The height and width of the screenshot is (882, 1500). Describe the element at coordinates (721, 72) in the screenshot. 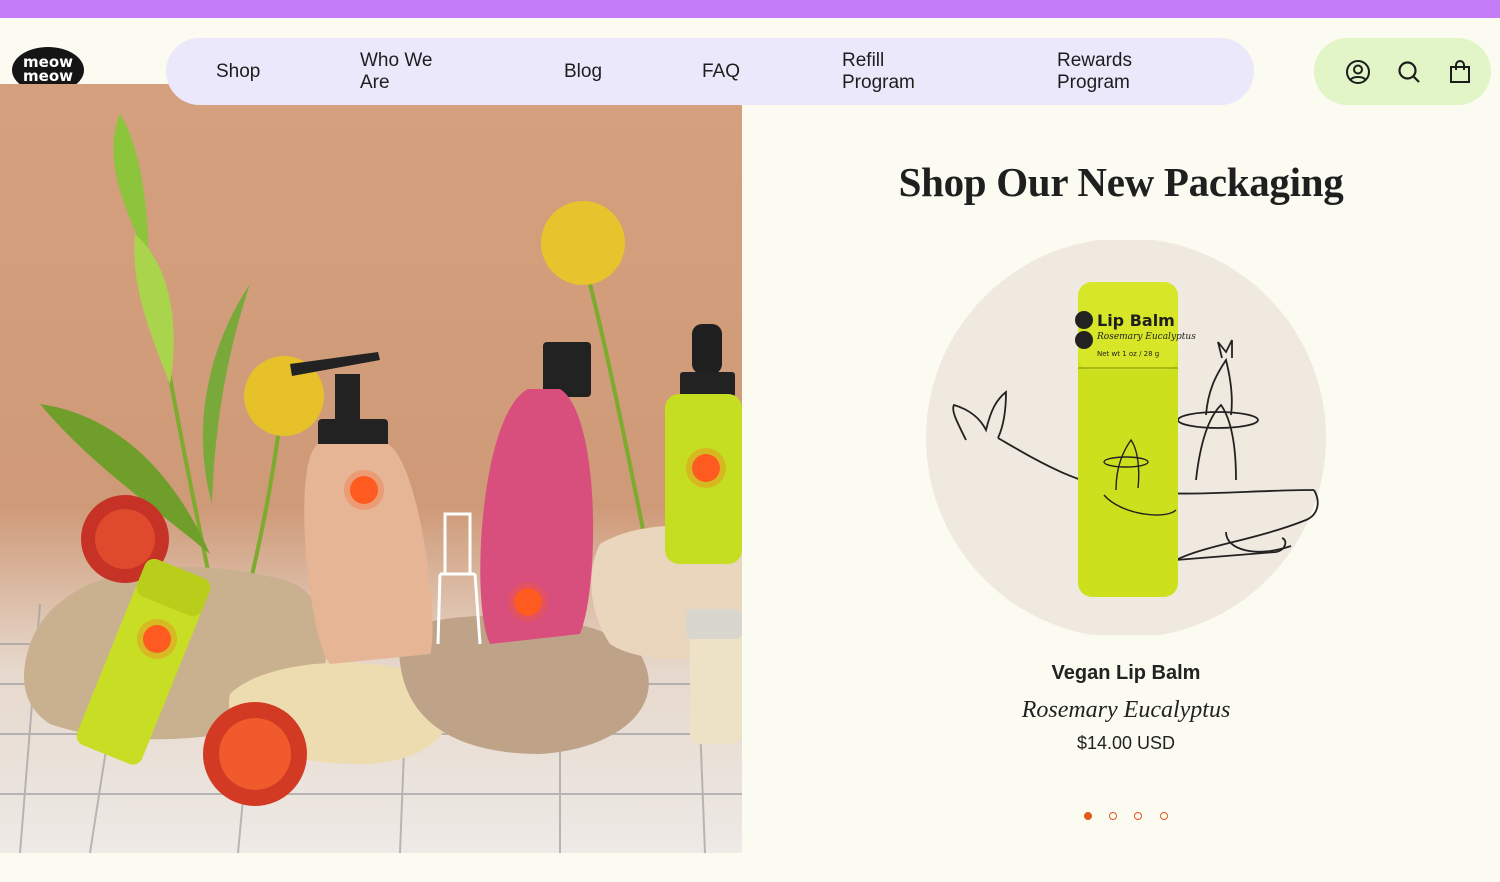

I see `nav-item-faq: FAQ` at that location.